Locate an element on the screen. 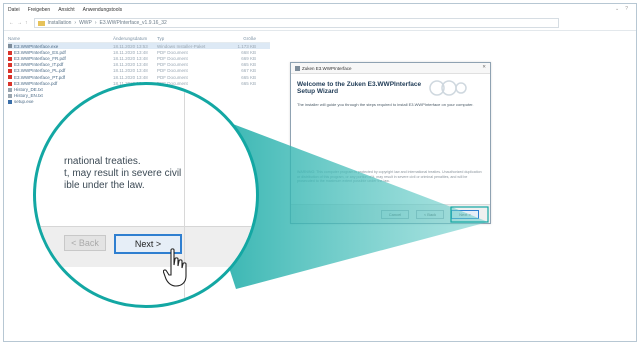 The height and width of the screenshot is (343, 638). magnified-line: t, may result in severe civil is located at coordinates (123, 173).